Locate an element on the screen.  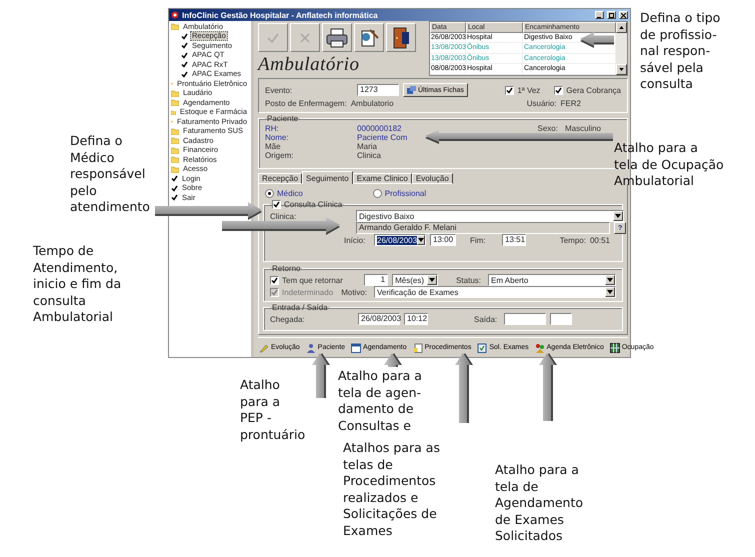
scroll-up-icon is located at coordinates (621, 27).